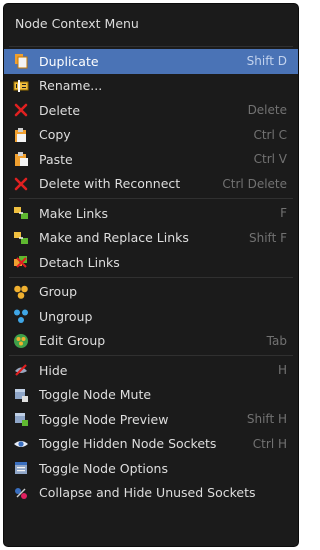  I want to click on menu-item-toggle-node-options: Toggle Node Options, so click(151, 468).